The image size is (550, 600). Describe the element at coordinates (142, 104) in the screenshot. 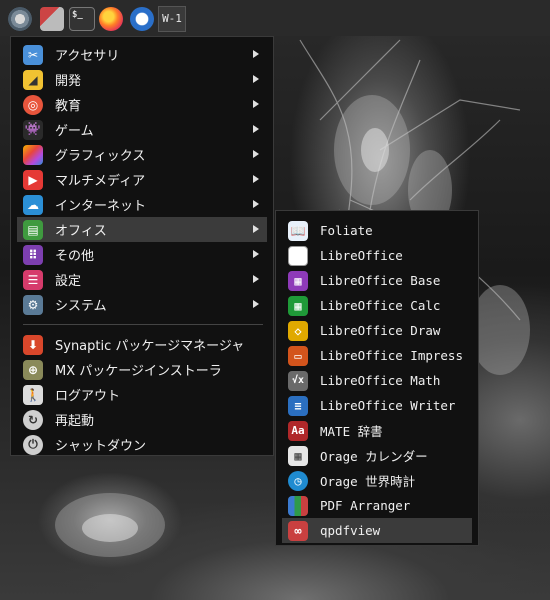

I see `menu-item-education: ◎ 教育` at that location.